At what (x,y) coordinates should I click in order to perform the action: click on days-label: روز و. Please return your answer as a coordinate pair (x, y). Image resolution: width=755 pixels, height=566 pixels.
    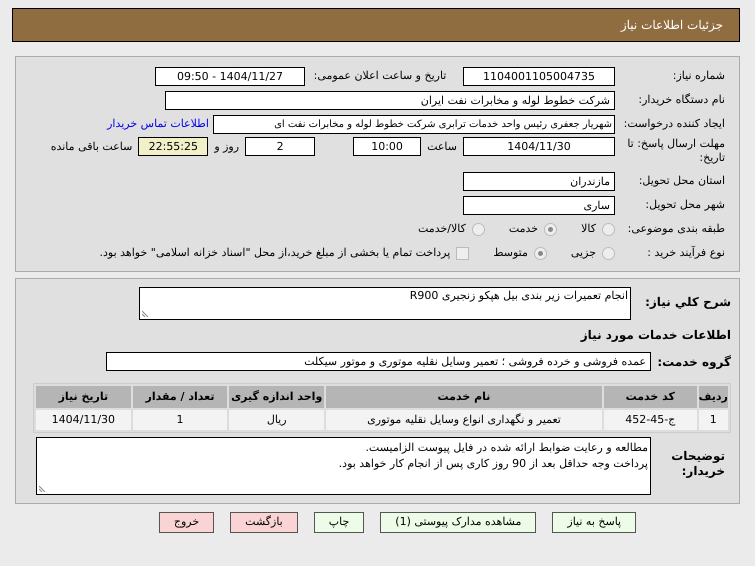
    Looking at the image, I should click on (227, 147).